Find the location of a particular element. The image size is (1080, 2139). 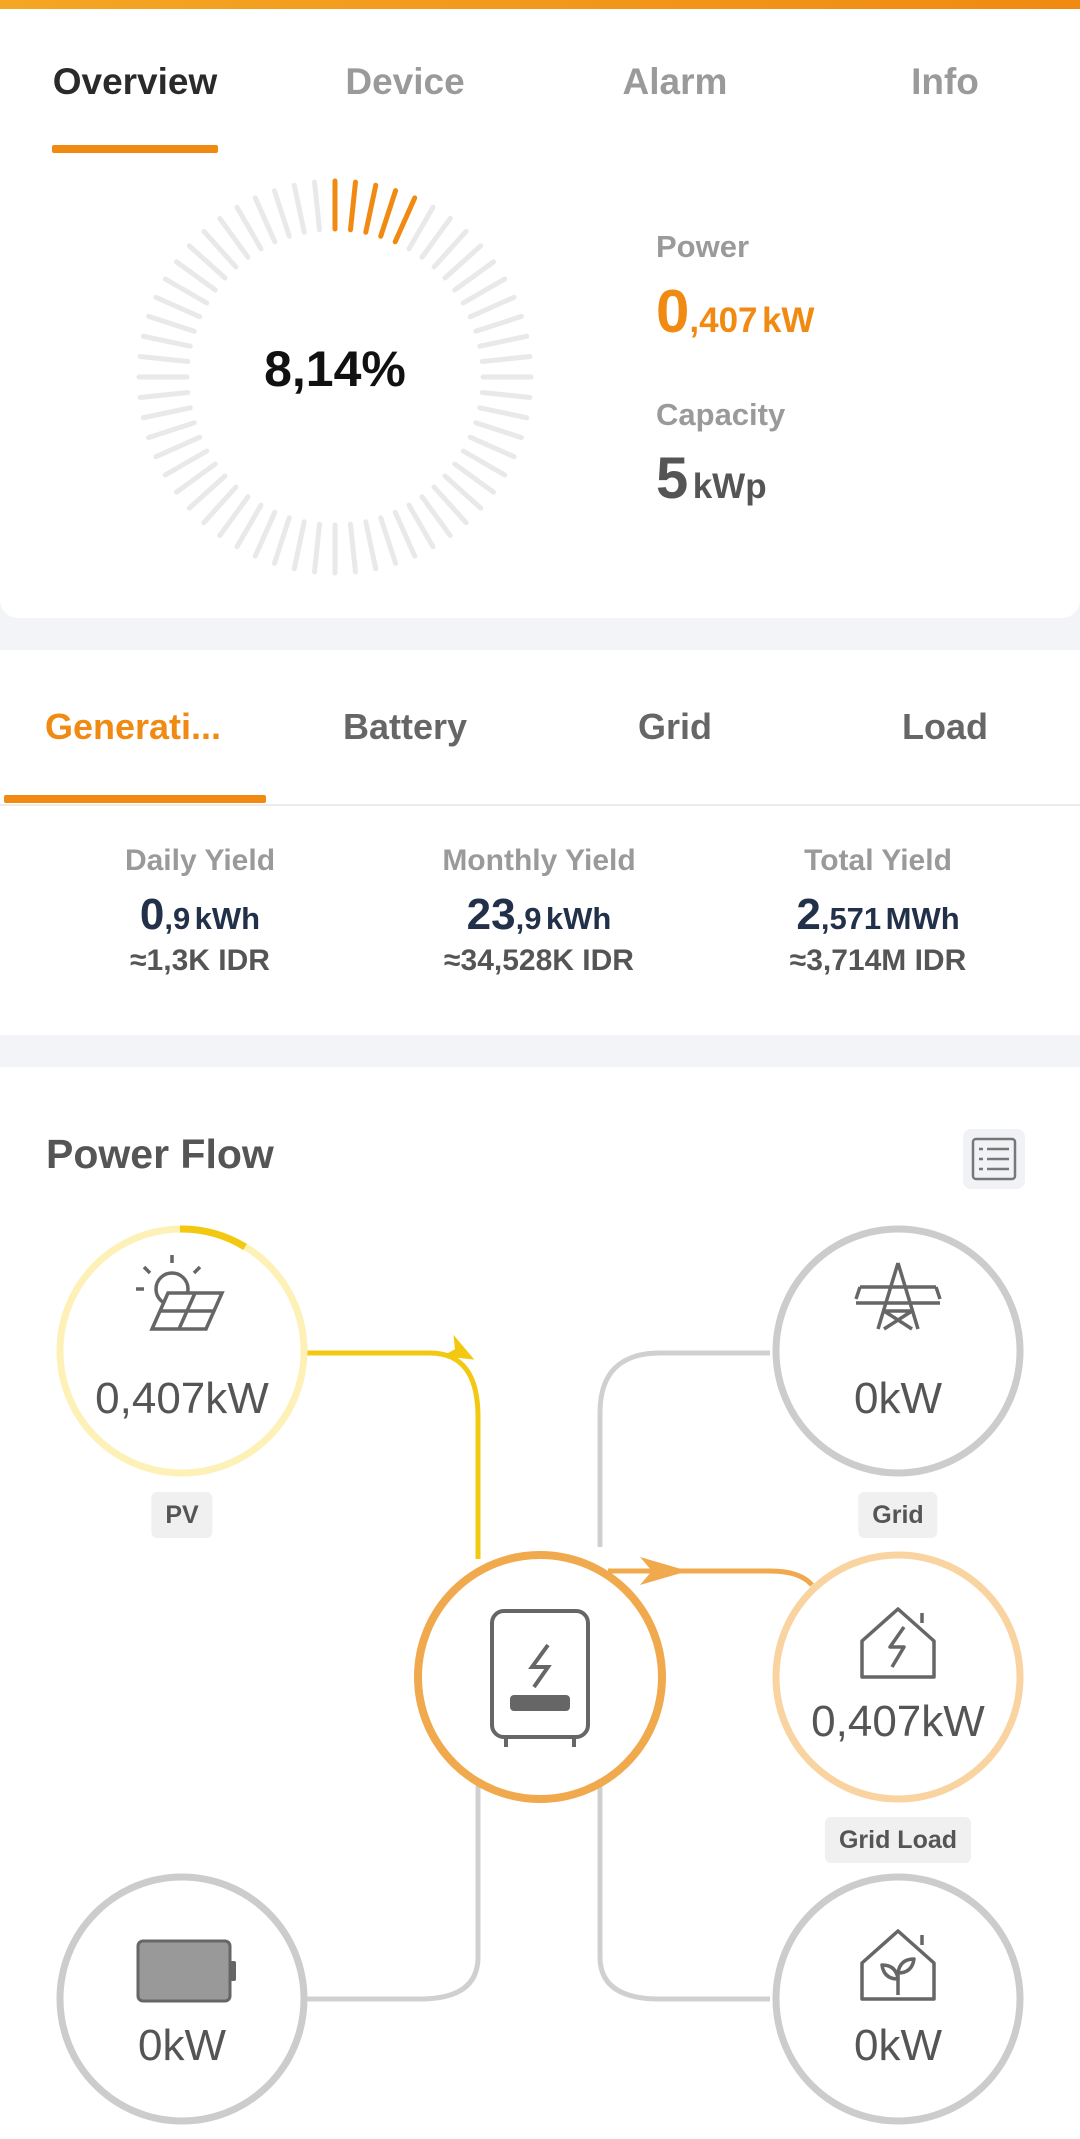

daily-yield-value: 0,9 kWh is located at coordinates (200, 915).